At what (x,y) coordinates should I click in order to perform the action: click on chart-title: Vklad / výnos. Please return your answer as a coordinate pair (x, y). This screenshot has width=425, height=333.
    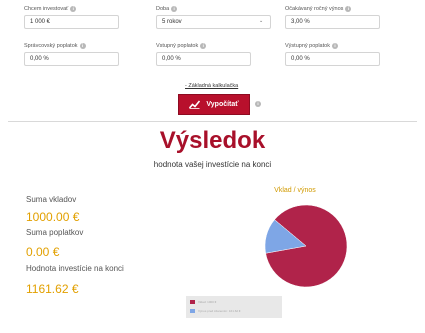
    Looking at the image, I should click on (295, 190).